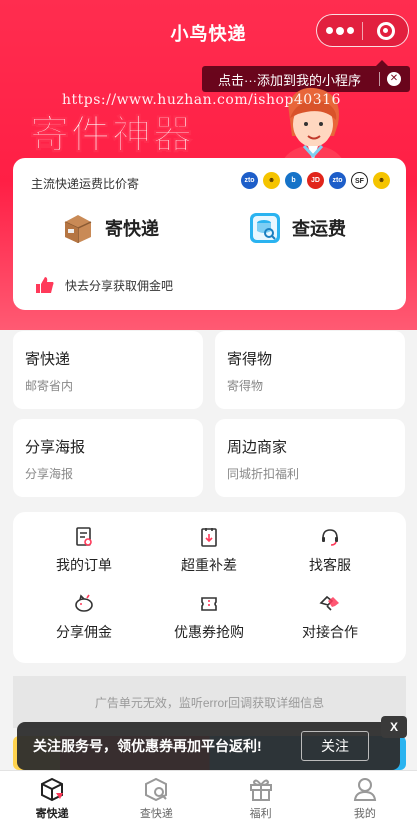 This screenshot has width=417, height=839. Describe the element at coordinates (261, 805) in the screenshot. I see `tab-welfare: 福利` at that location.